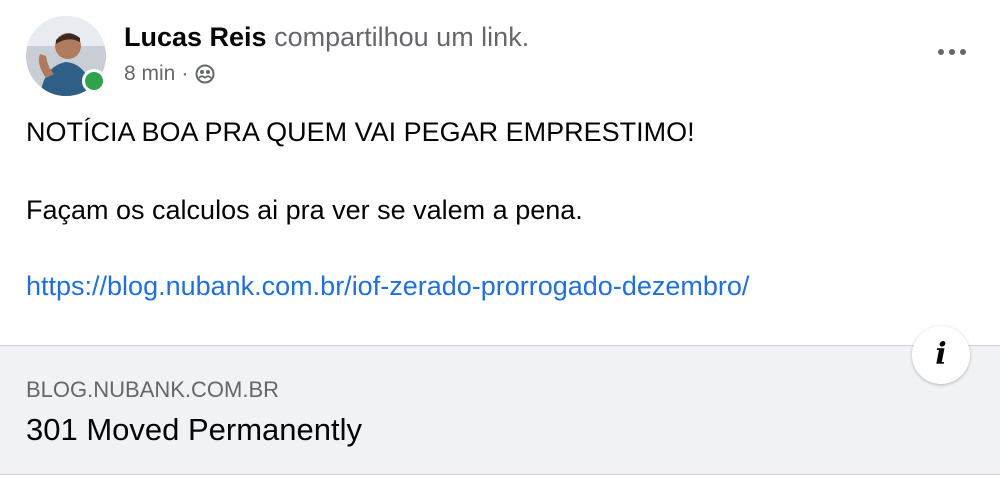  Describe the element at coordinates (94, 81) in the screenshot. I see `online-status-dot` at that location.